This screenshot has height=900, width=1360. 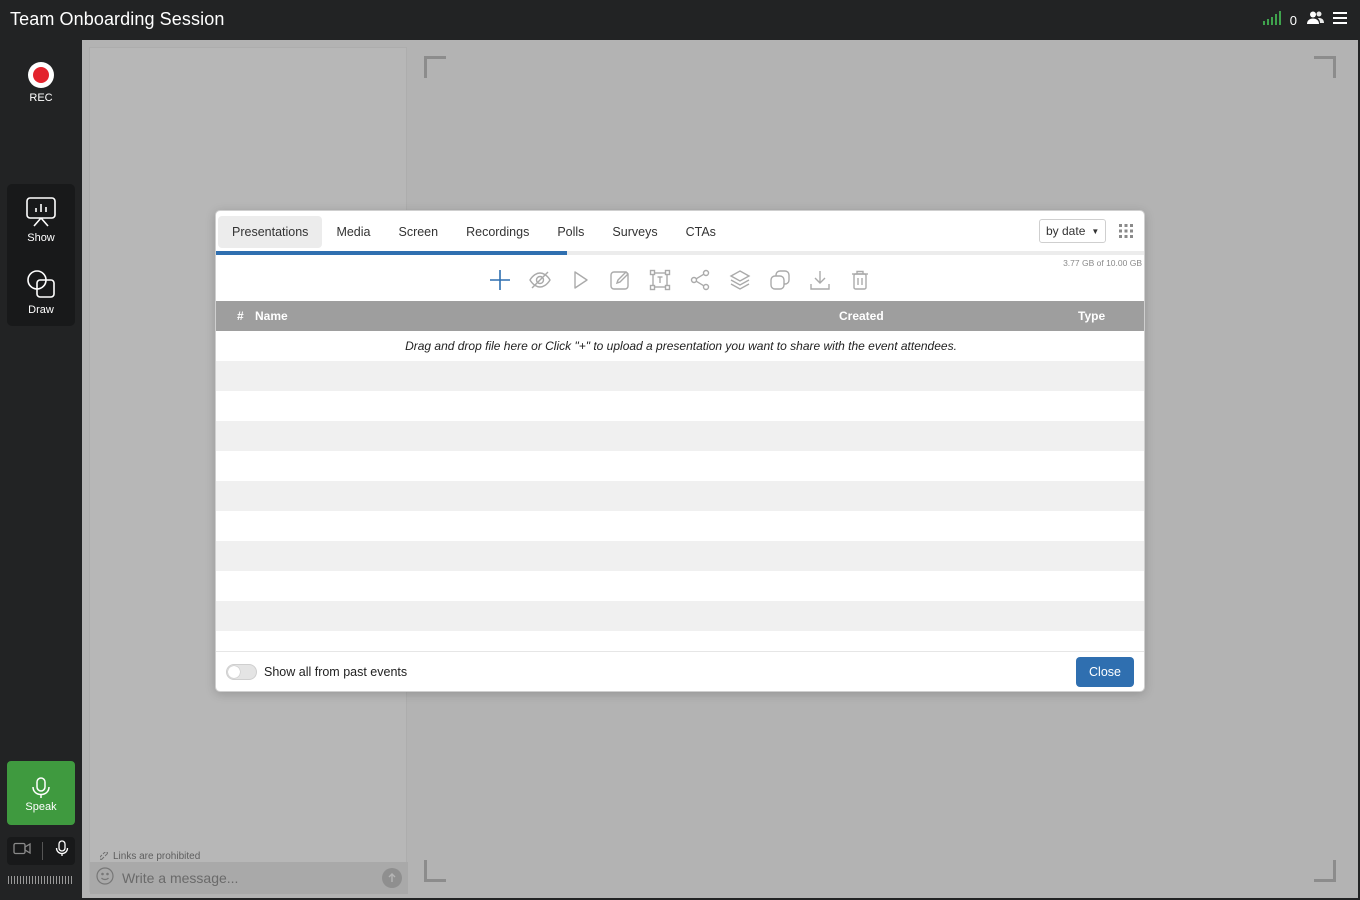 What do you see at coordinates (234, 672) in the screenshot?
I see `toggle-knob` at bounding box center [234, 672].